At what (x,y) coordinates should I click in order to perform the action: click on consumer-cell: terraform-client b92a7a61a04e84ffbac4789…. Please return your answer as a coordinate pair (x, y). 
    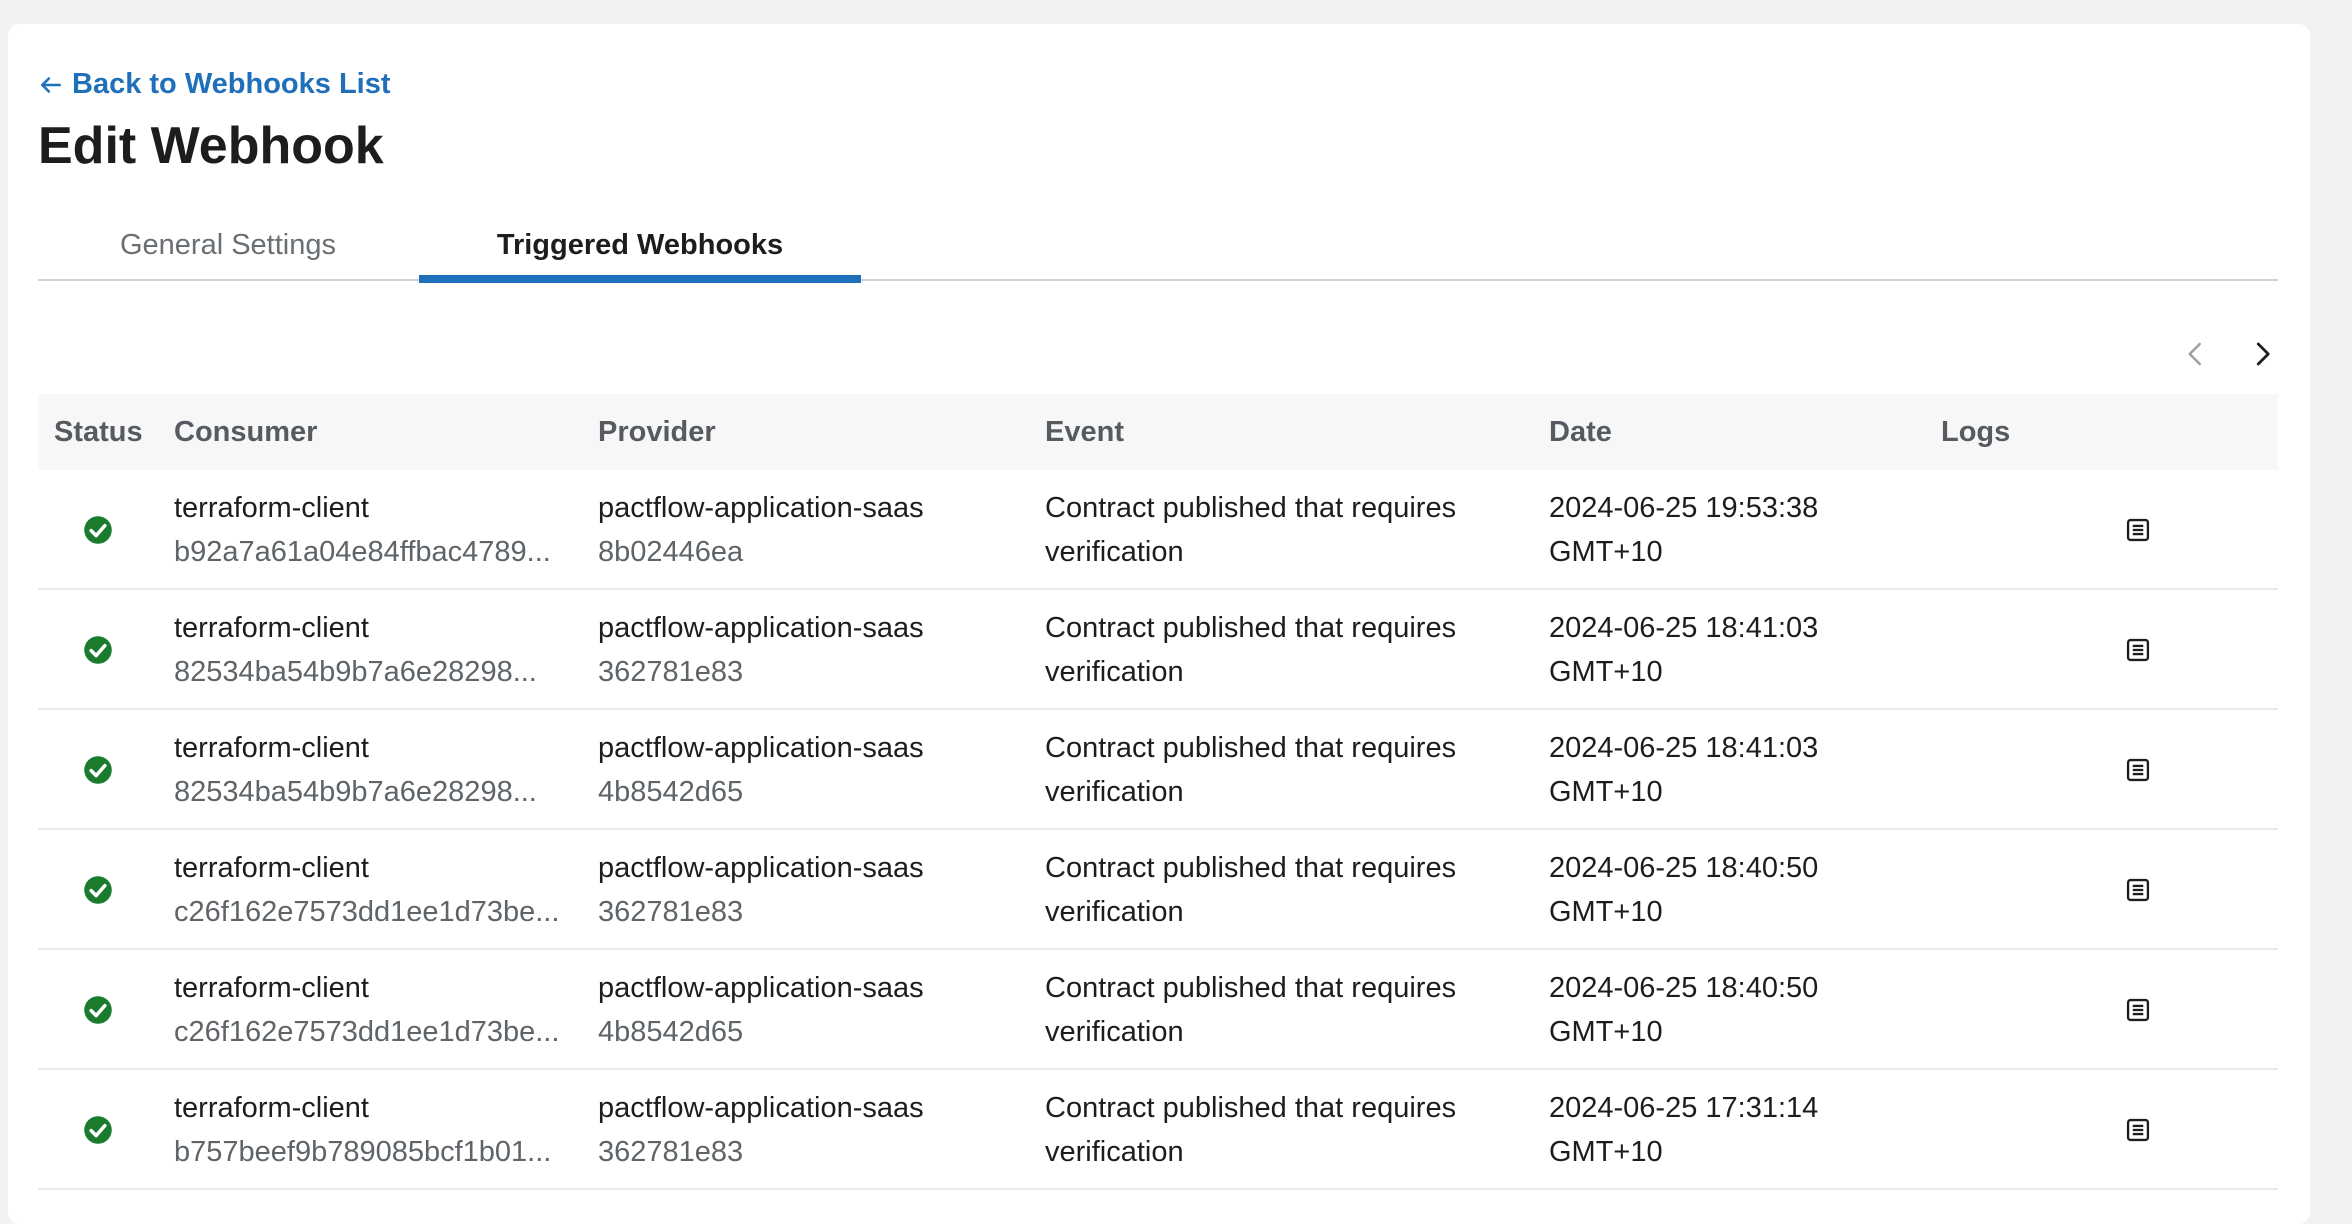
    Looking at the image, I should click on (374, 530).